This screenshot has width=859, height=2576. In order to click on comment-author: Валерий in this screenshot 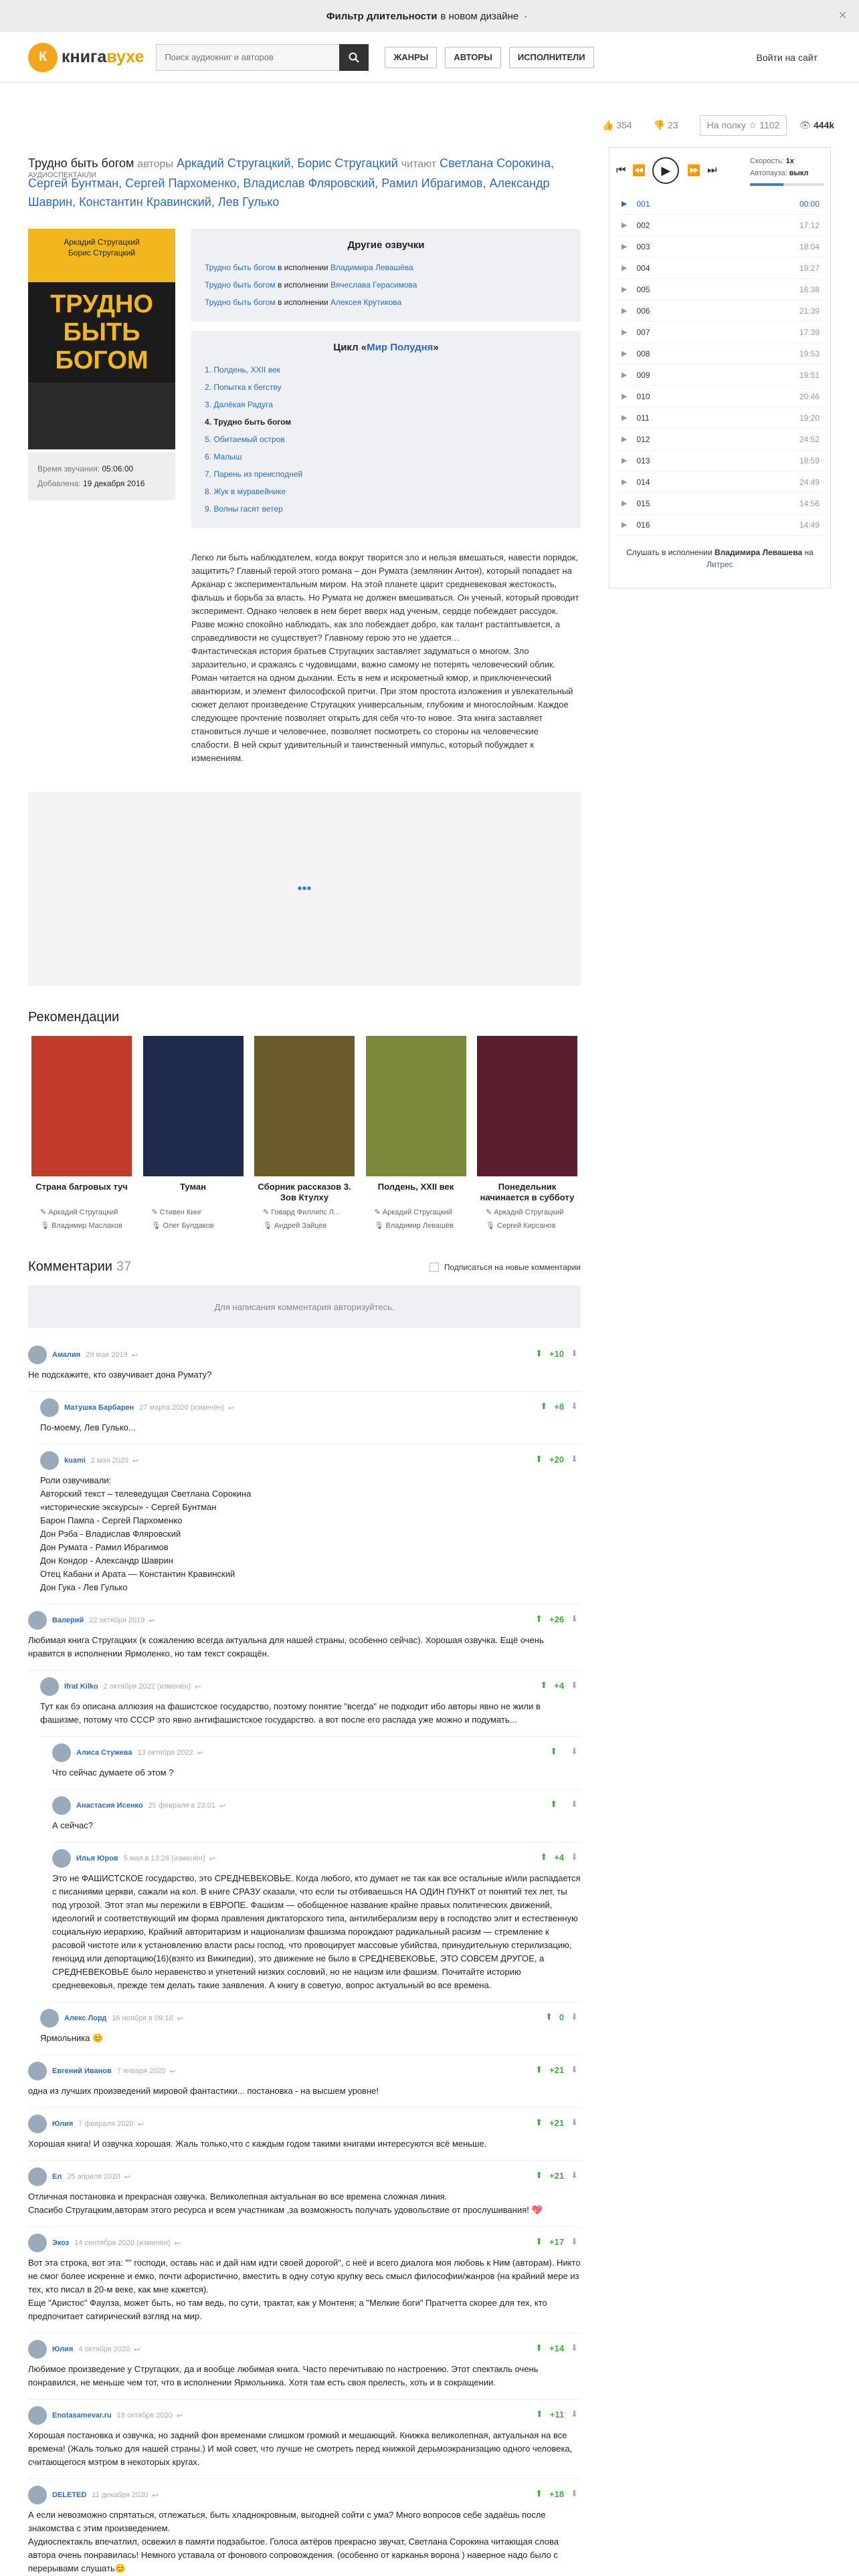, I will do `click(68, 1620)`.